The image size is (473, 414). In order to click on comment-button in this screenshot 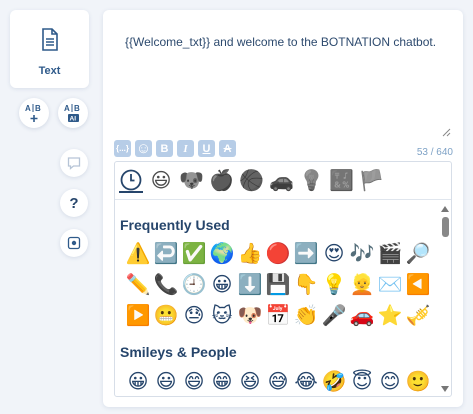, I will do `click(74, 163)`.